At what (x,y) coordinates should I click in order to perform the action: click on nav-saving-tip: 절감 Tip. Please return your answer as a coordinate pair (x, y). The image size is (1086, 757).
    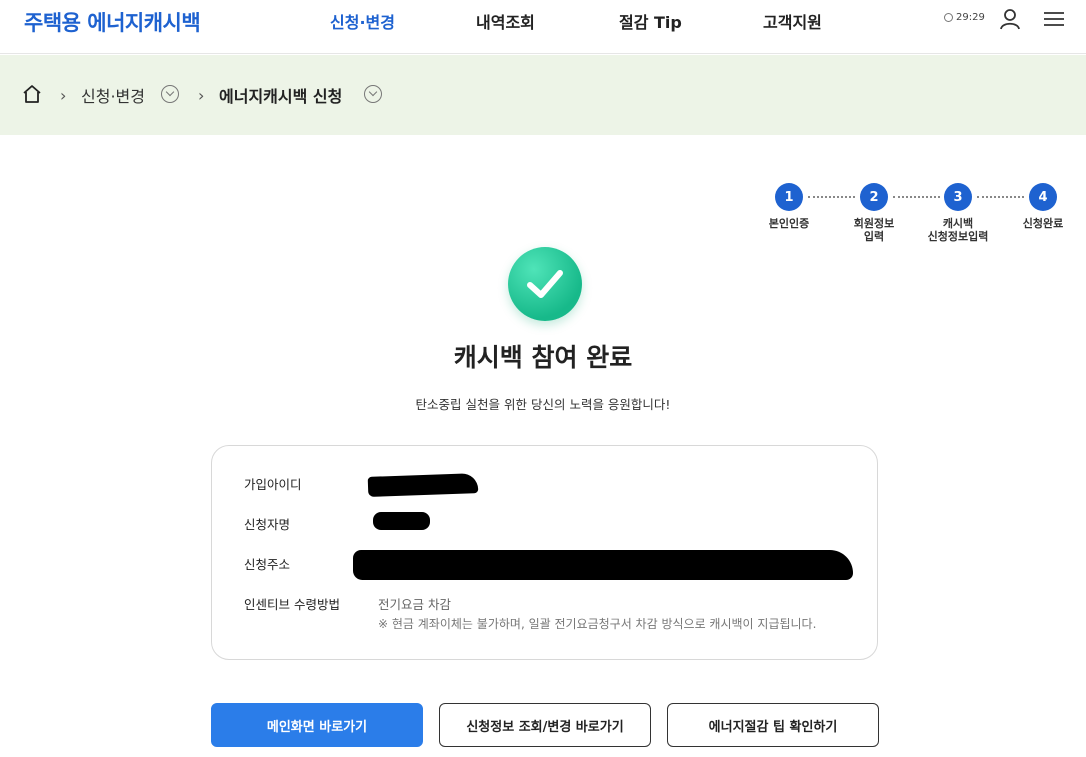
    Looking at the image, I should click on (650, 21).